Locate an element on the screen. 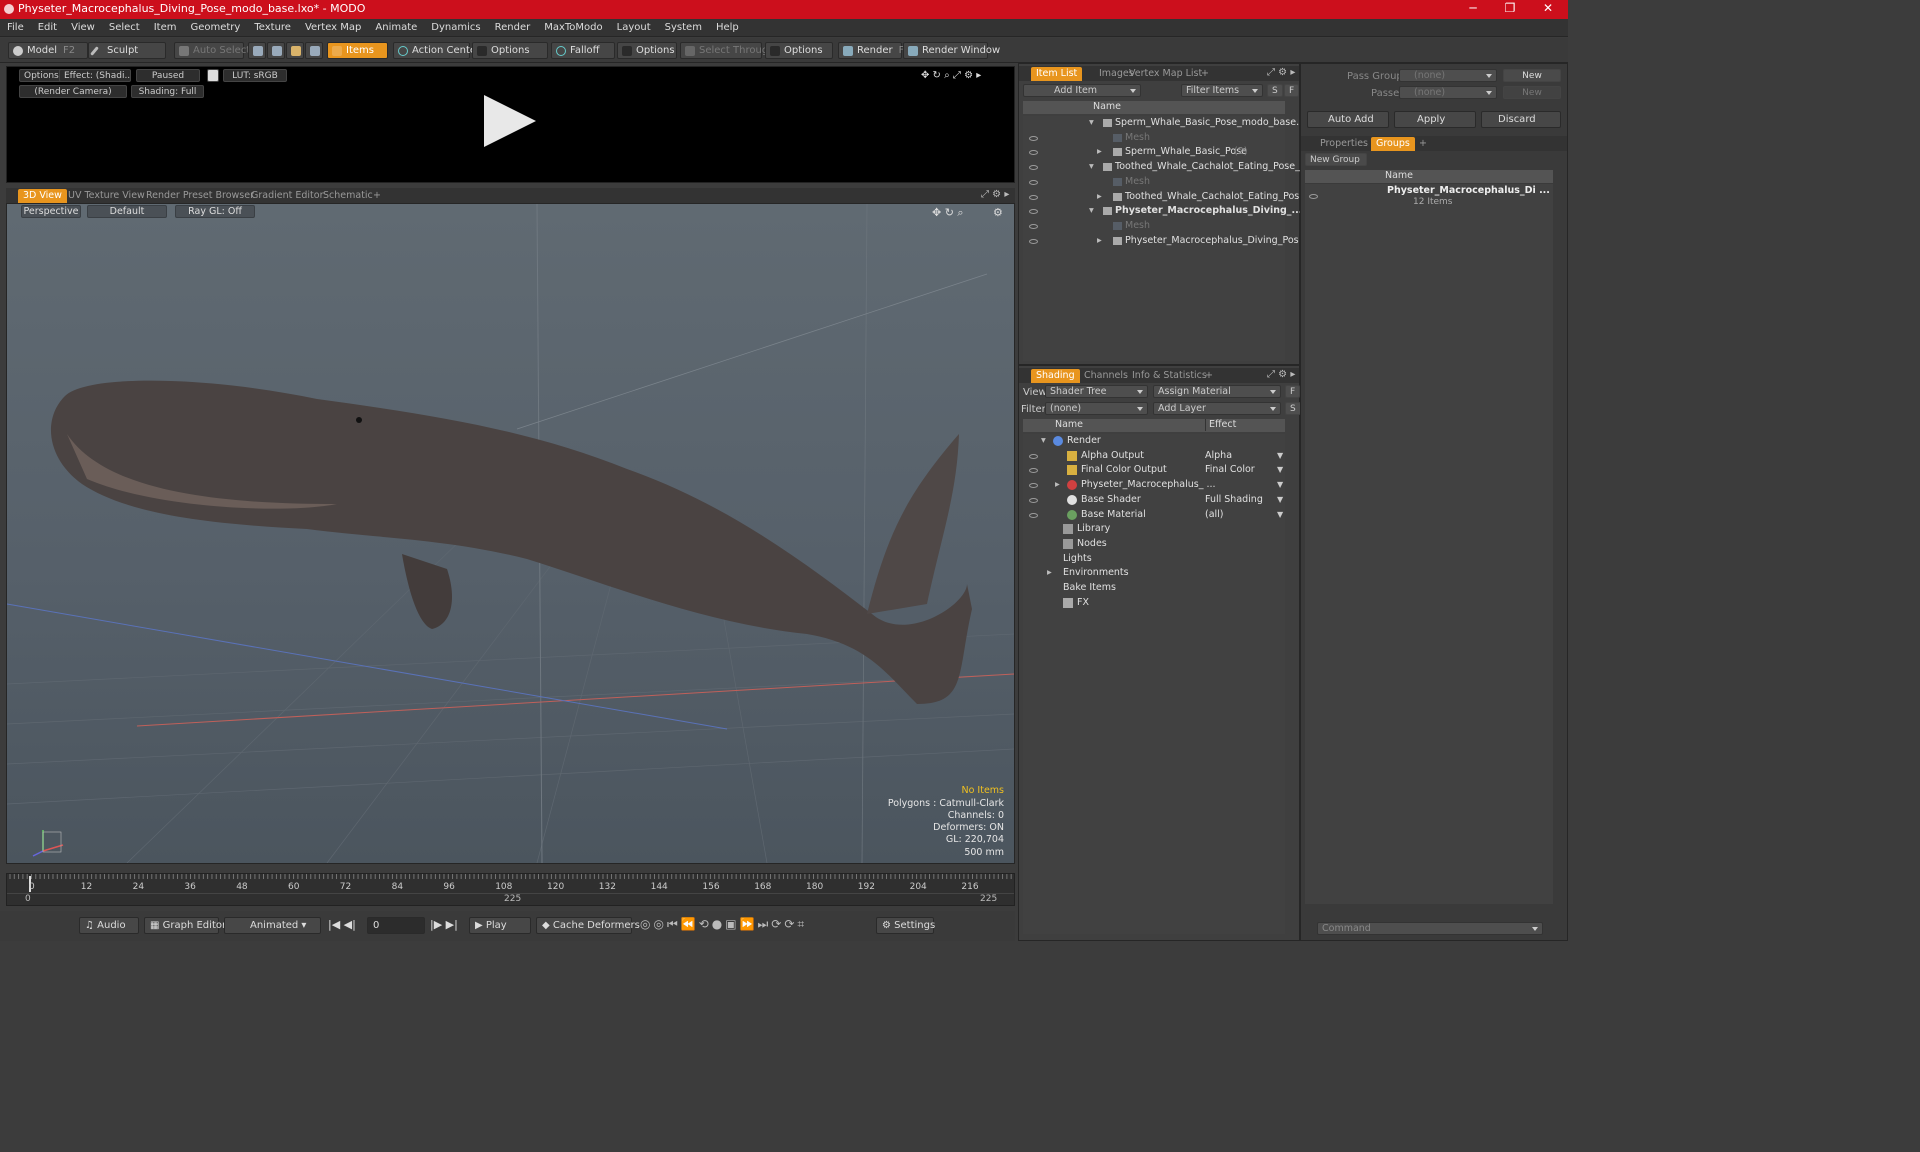 The height and width of the screenshot is (1152, 1920). shader-tree-row: Nodes is located at coordinates (1154, 544).